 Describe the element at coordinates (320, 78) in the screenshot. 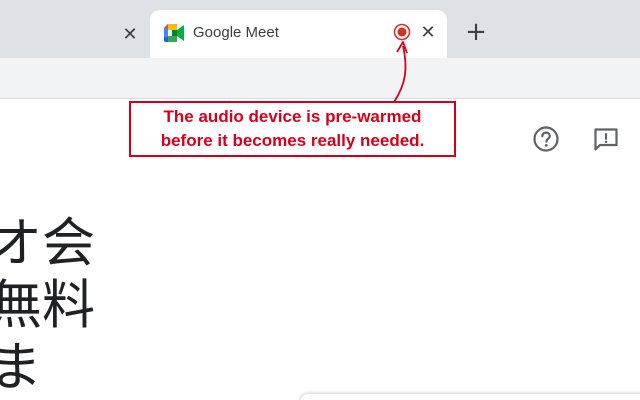

I see `browser-toolbar` at that location.